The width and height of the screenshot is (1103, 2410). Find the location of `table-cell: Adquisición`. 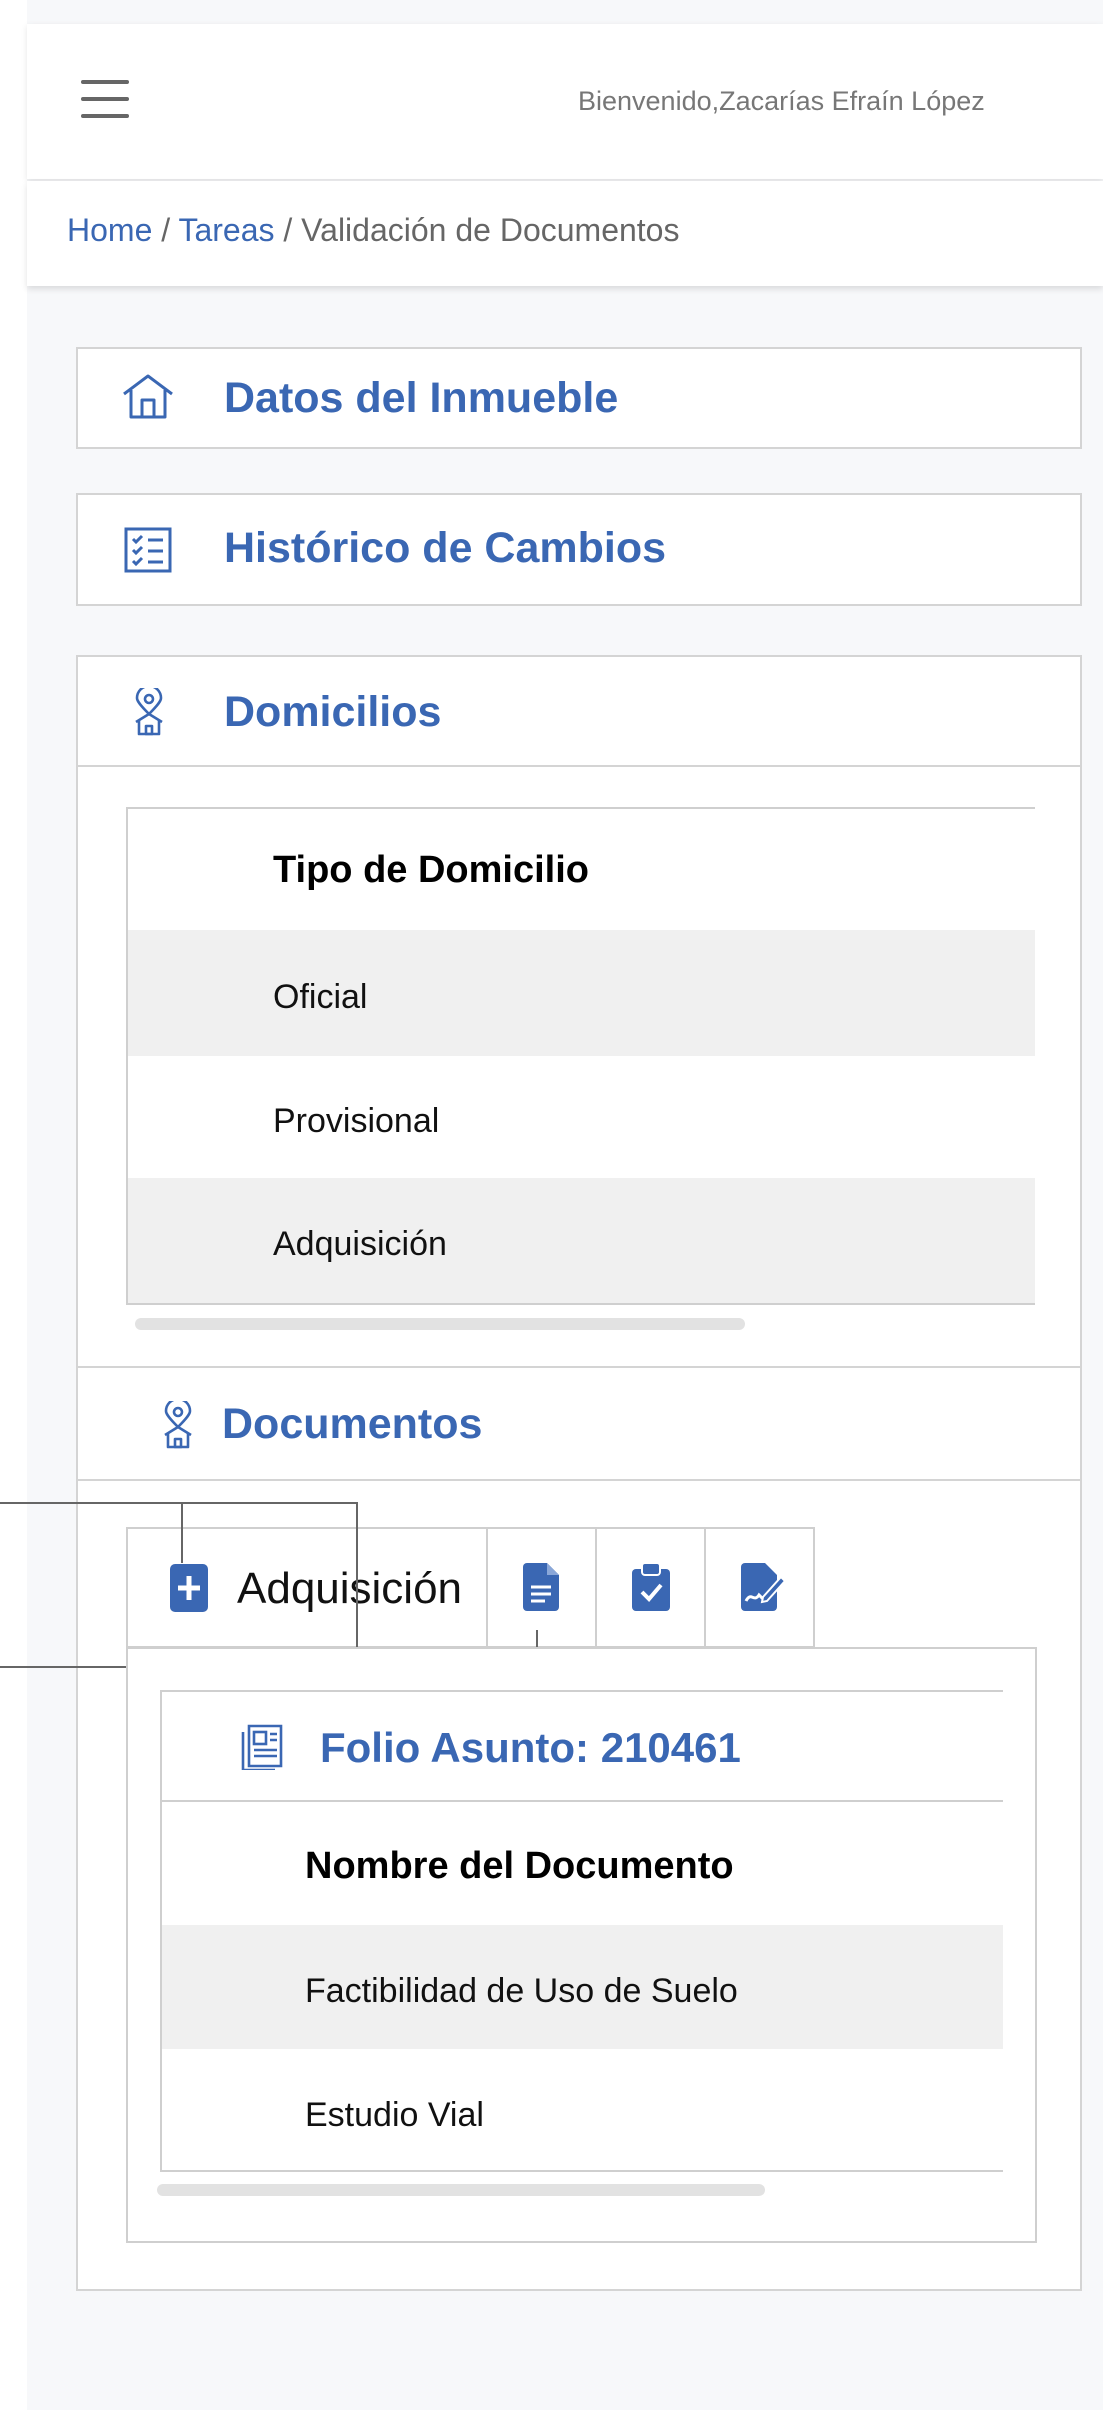

table-cell: Adquisición is located at coordinates (360, 1244).